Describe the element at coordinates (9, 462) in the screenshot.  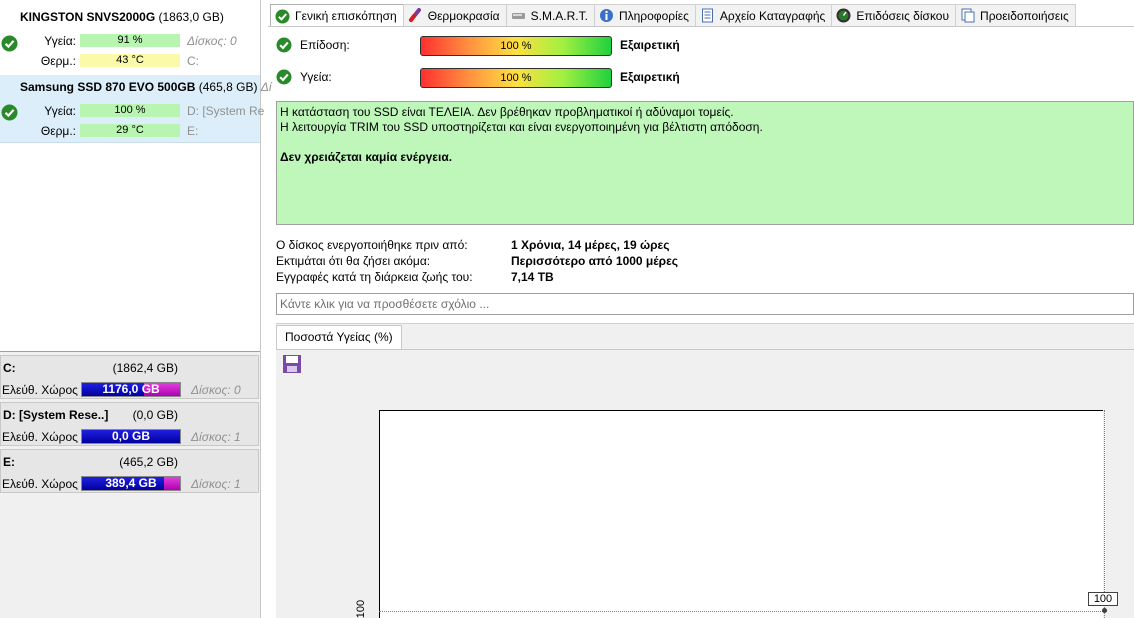
I see `volume-name: E:` at that location.